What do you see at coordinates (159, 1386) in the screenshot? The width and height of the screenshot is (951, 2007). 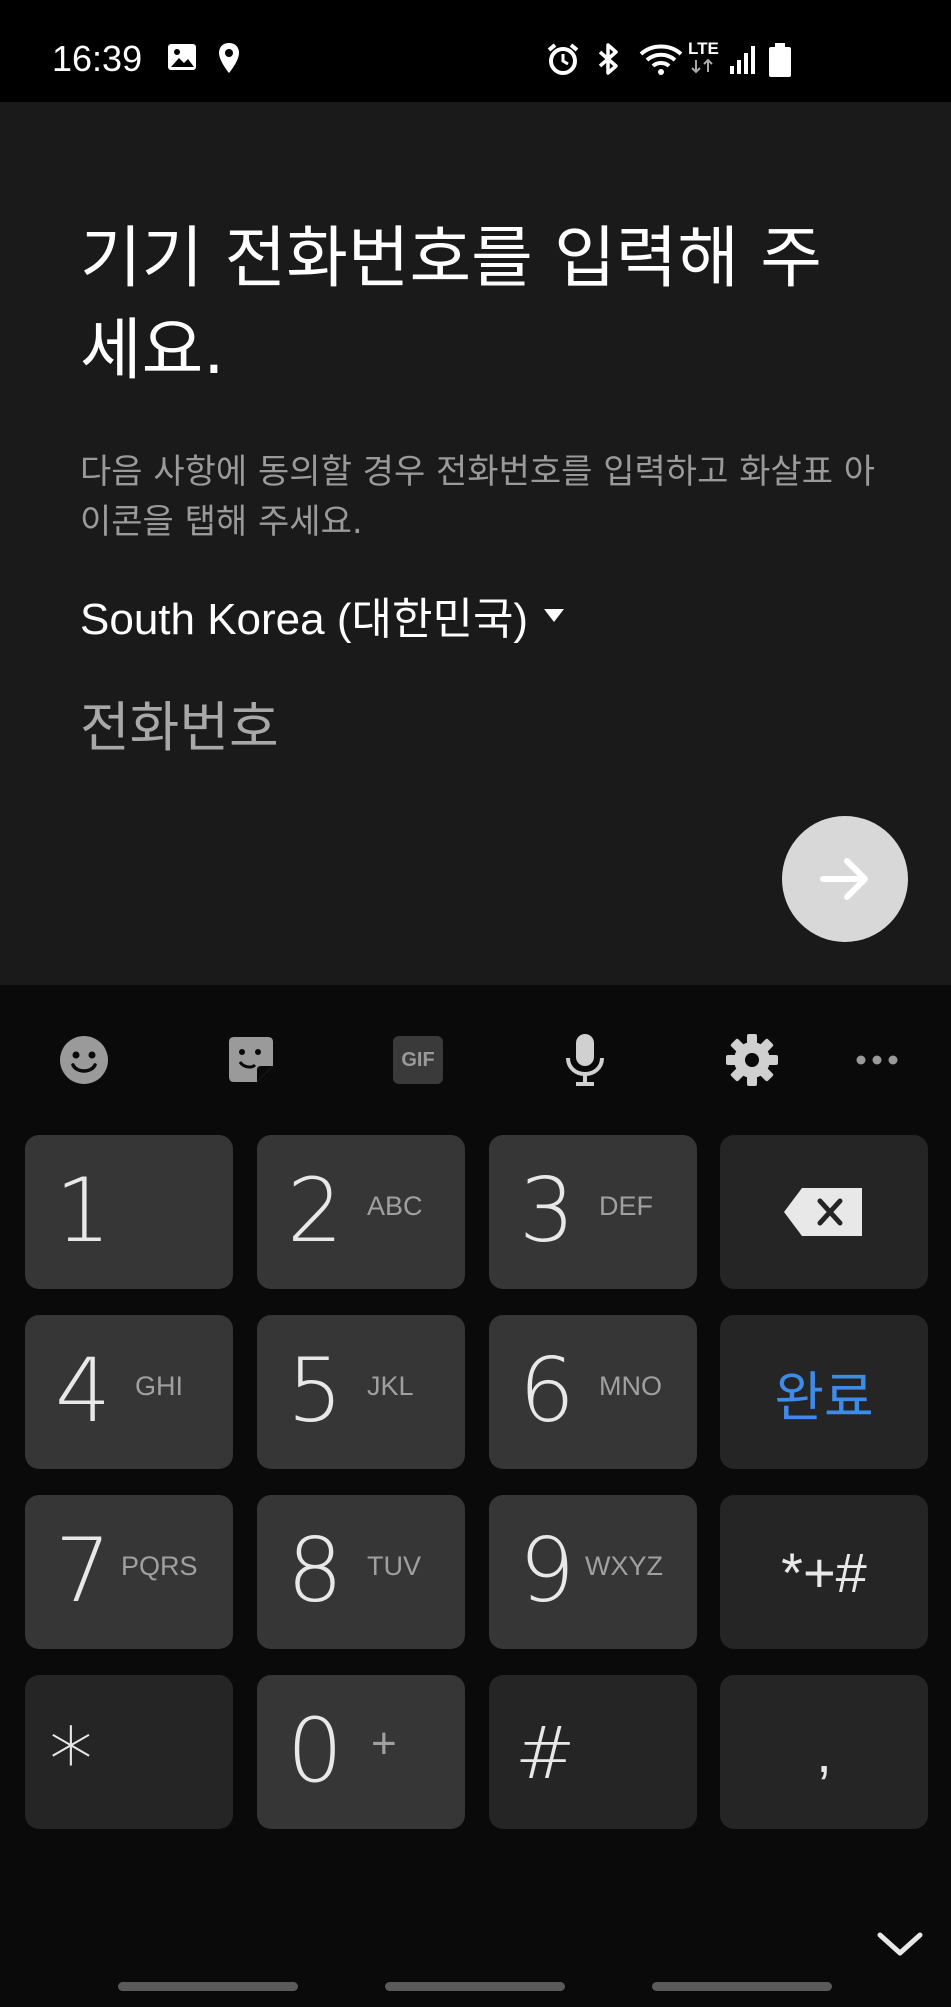 I see `key-letters: GHI` at bounding box center [159, 1386].